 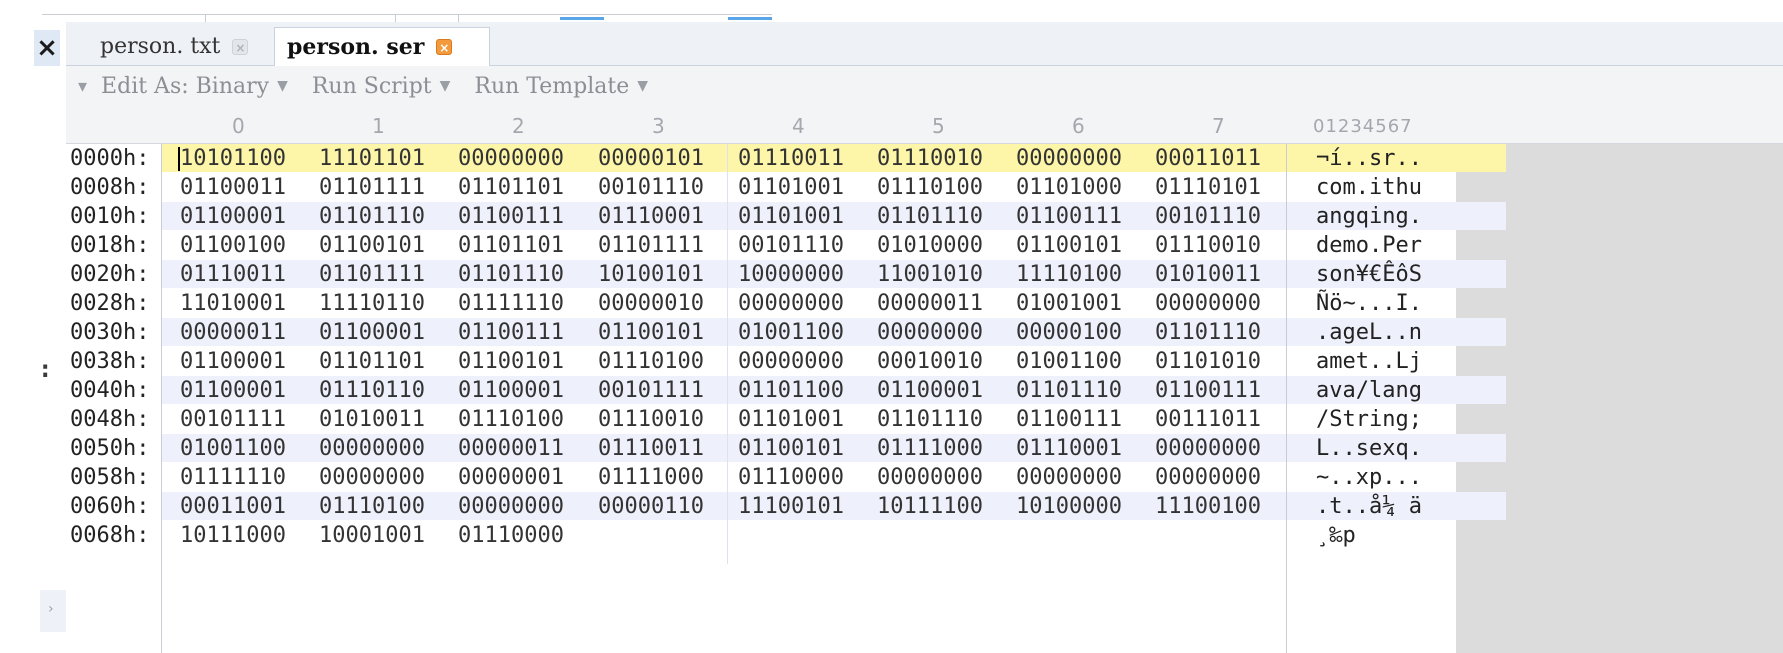 I want to click on byte-cell: 10111100, so click(x=930, y=506).